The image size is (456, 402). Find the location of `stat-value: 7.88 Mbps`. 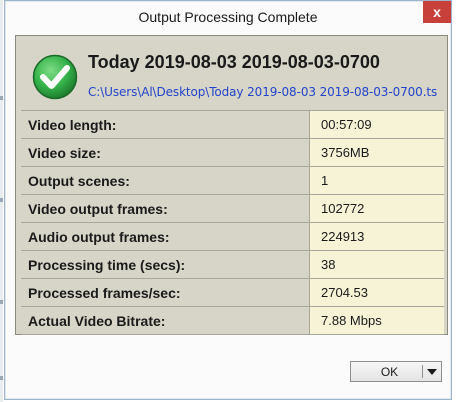

stat-value: 7.88 Mbps is located at coordinates (377, 320).